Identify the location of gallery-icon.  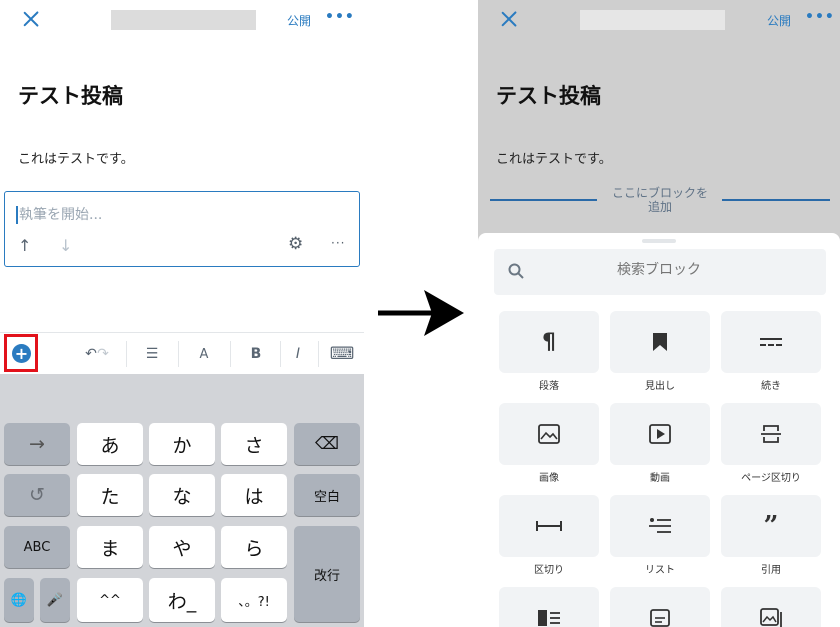
(771, 617).